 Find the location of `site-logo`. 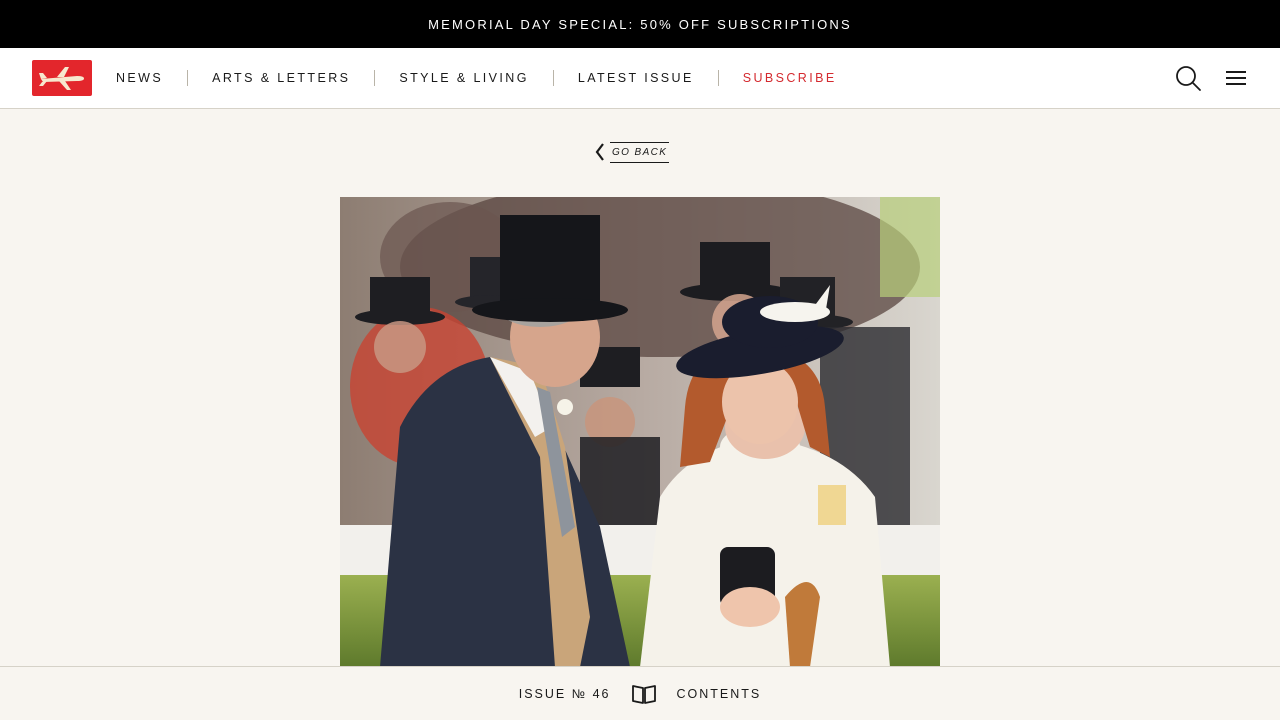

site-logo is located at coordinates (62, 78).